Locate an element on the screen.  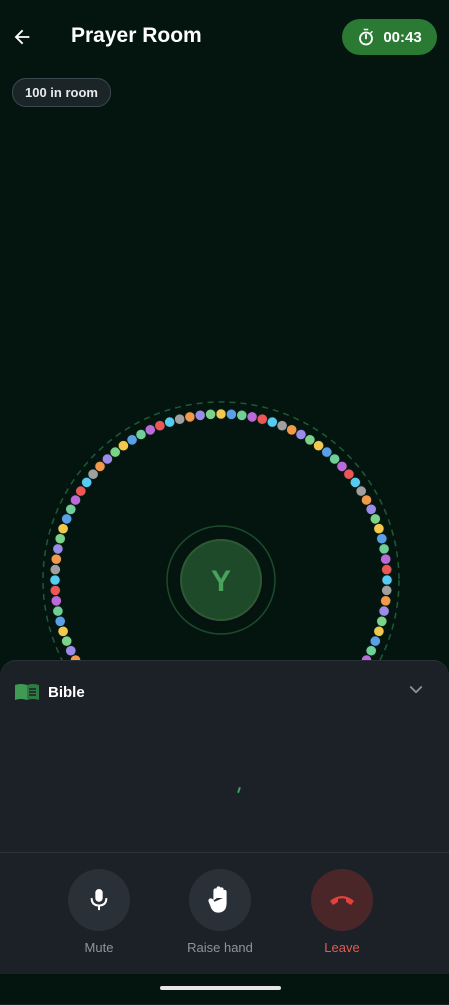
self-avatar-letter: Y is located at coordinates (221, 581).